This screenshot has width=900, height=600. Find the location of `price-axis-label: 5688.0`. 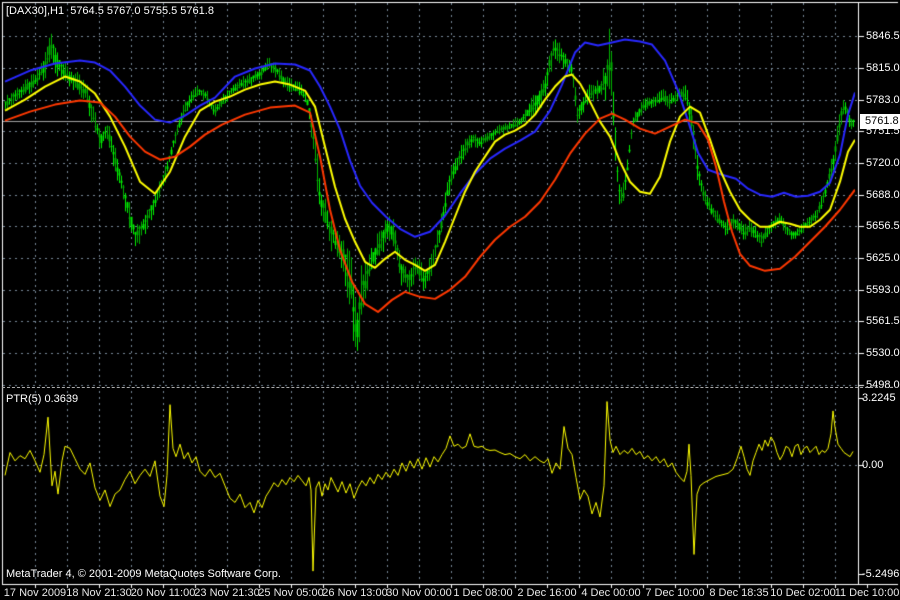

price-axis-label: 5688.0 is located at coordinates (883, 195).